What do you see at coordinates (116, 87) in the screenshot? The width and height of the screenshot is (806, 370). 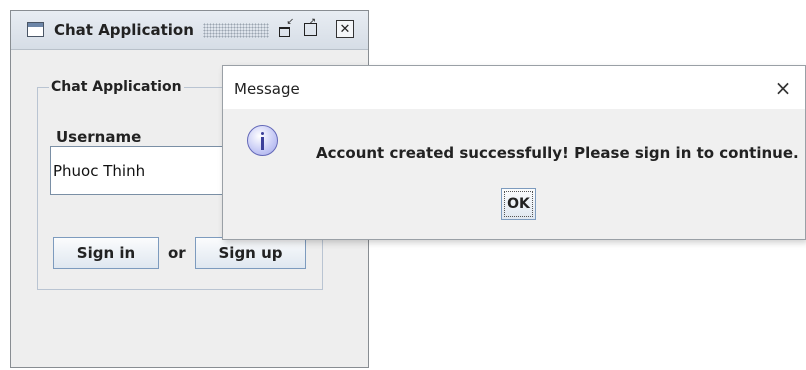 I see `group-title: Chat Application` at bounding box center [116, 87].